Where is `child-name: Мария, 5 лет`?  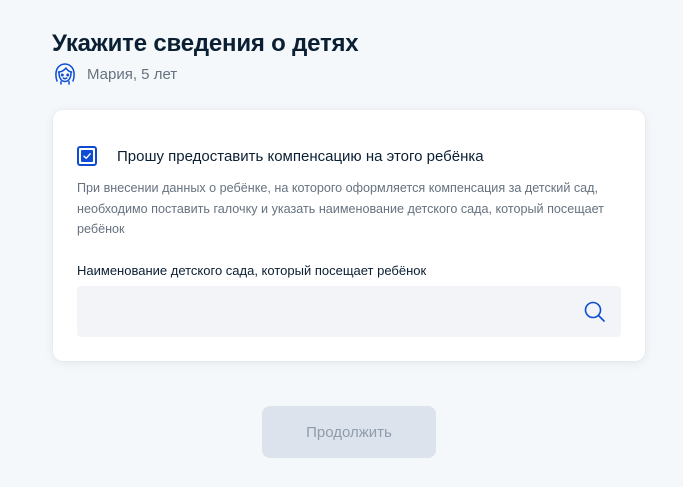
child-name: Мария, 5 лет is located at coordinates (132, 74).